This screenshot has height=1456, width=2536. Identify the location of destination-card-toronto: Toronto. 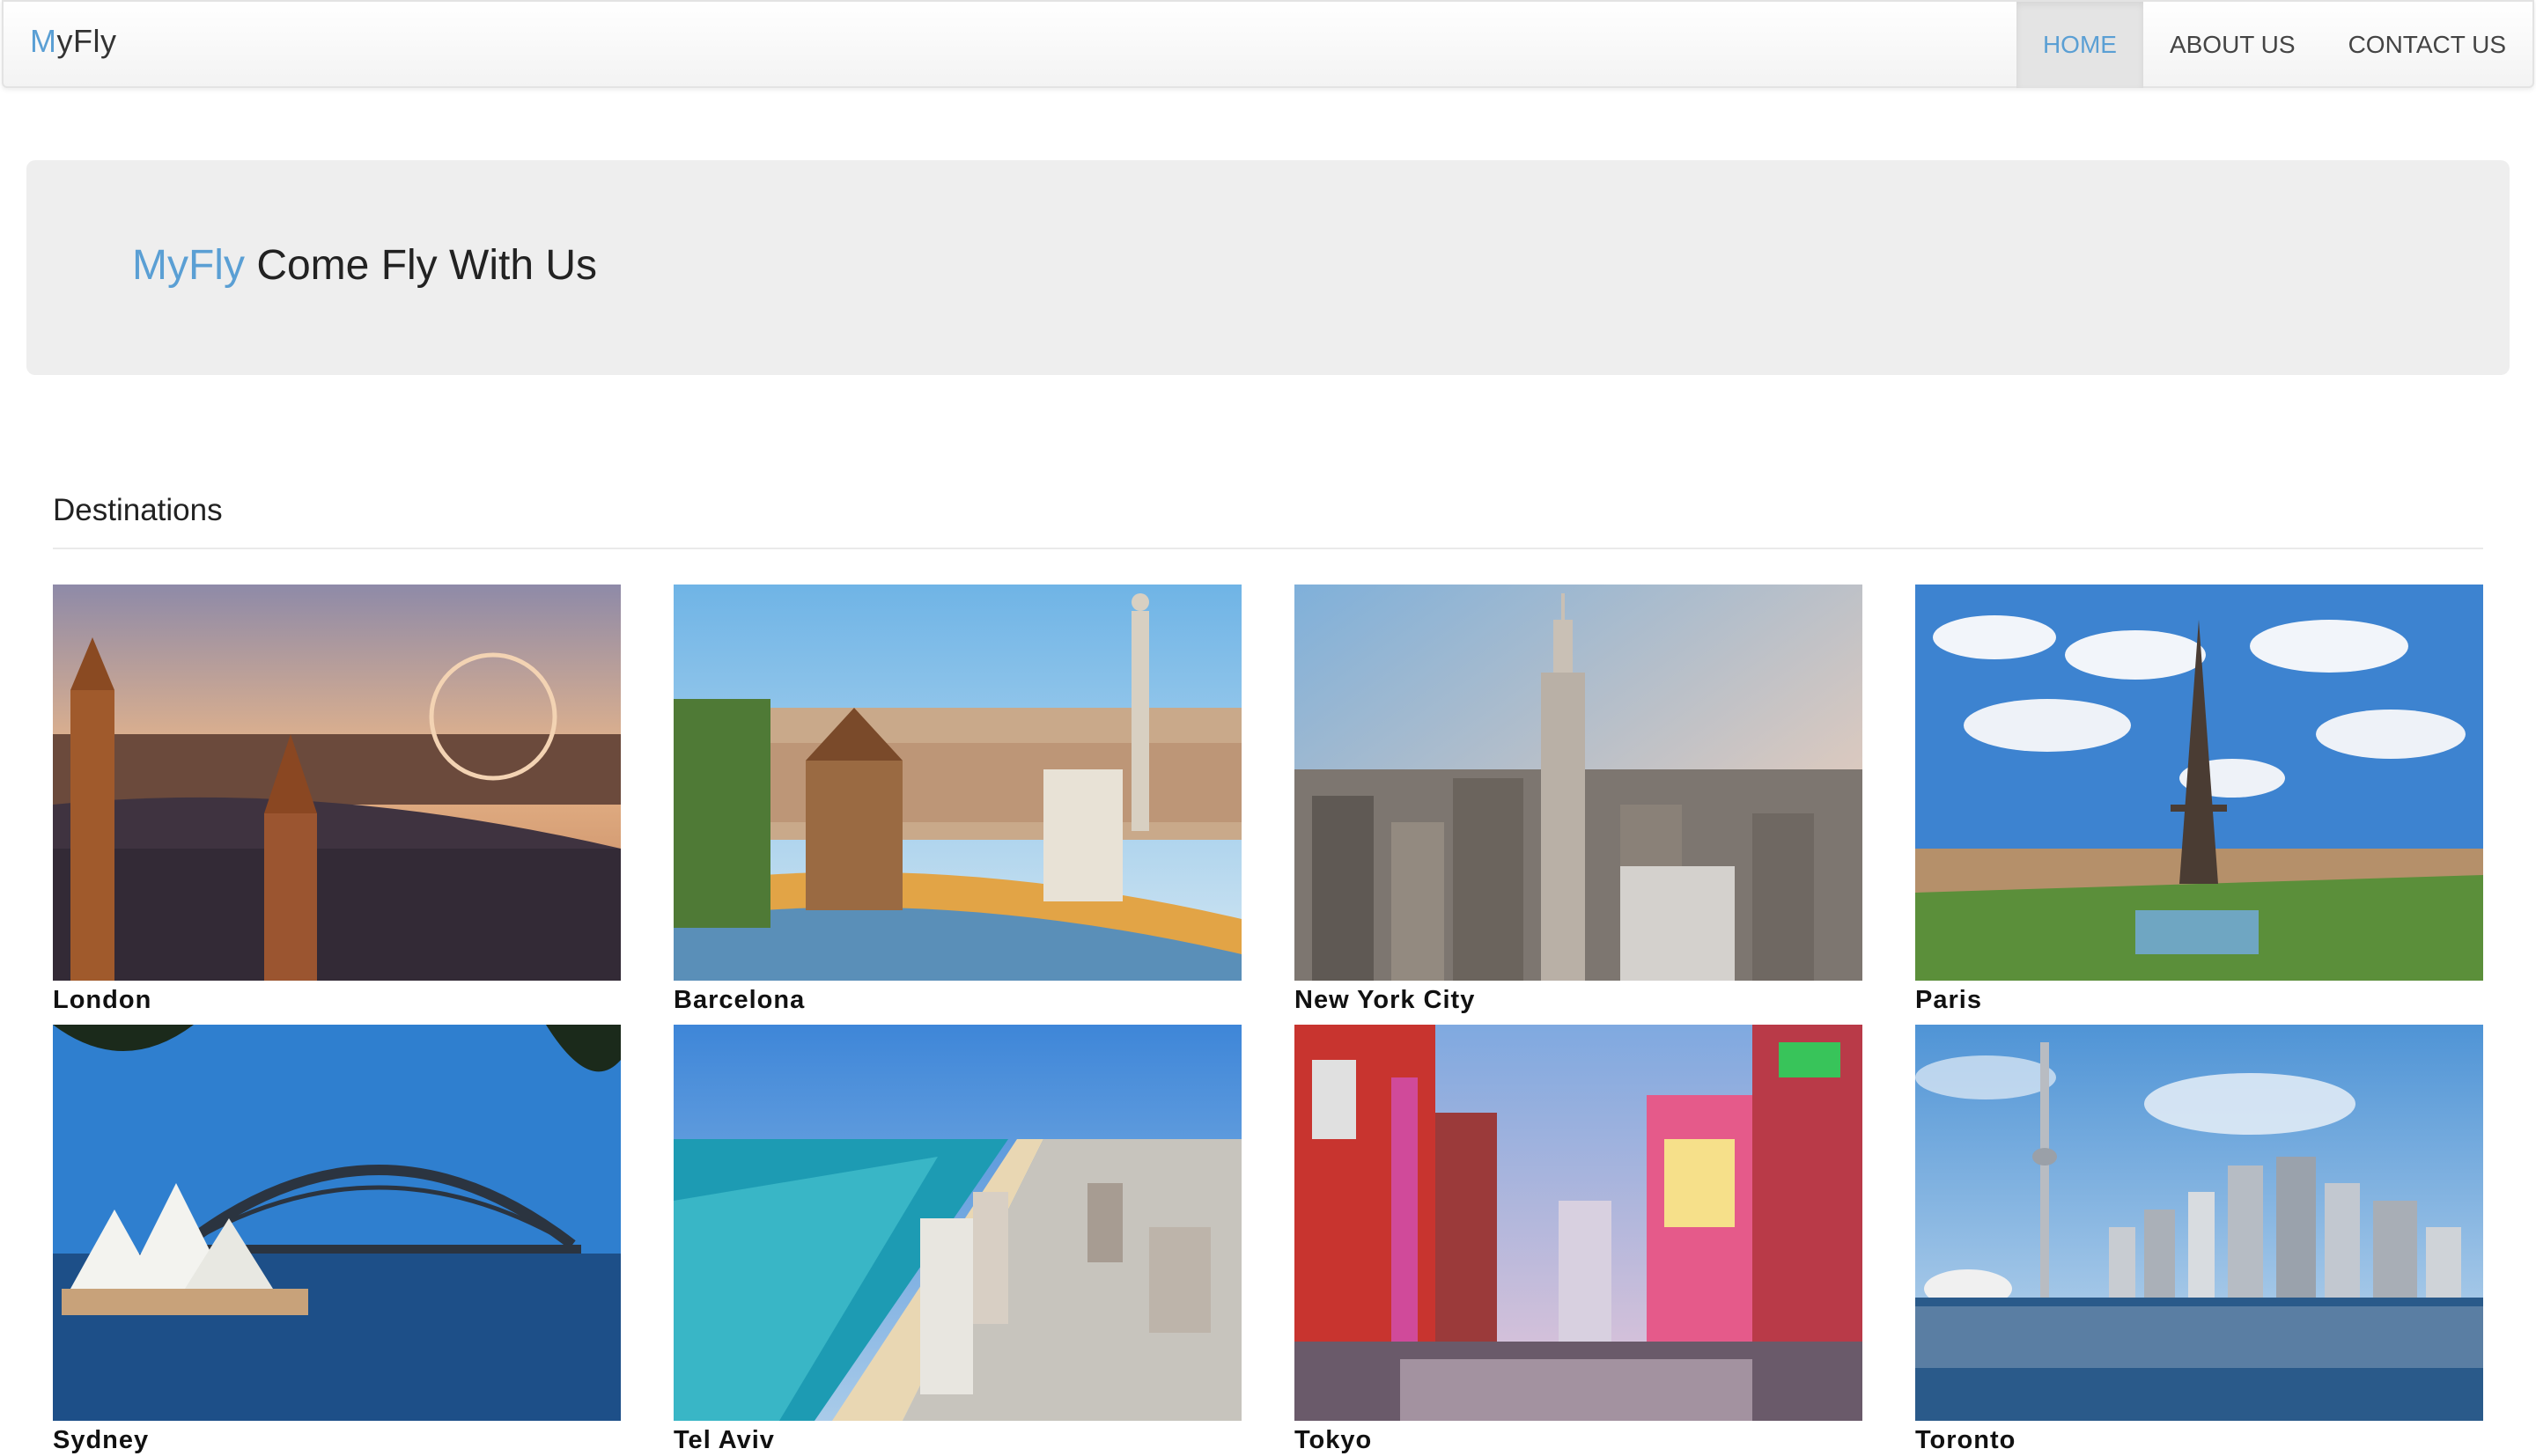
(2199, 1240).